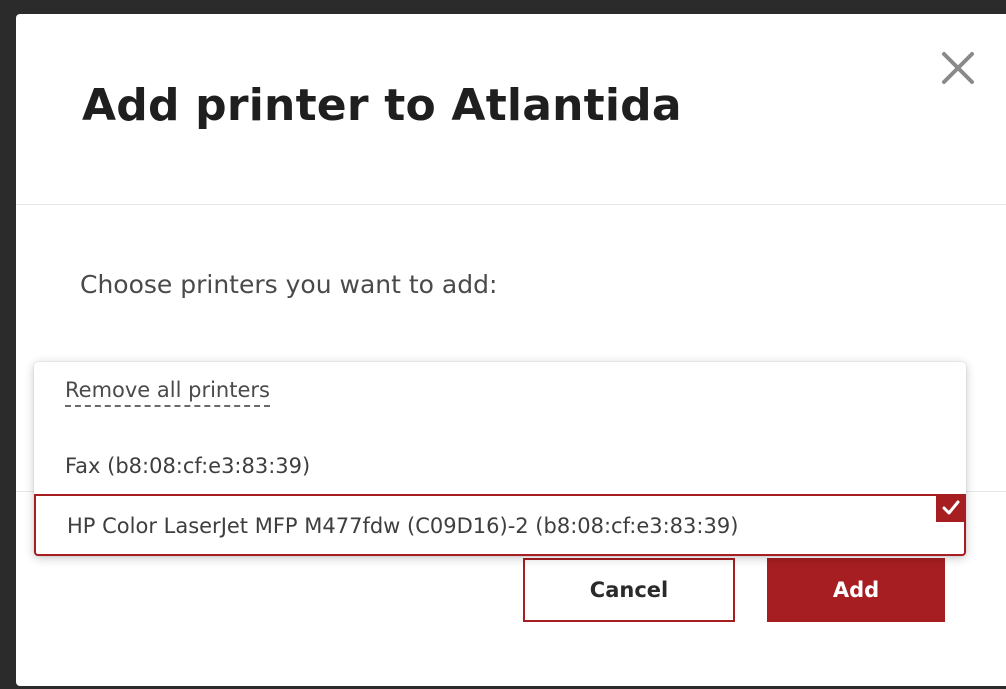 The image size is (1006, 689). I want to click on printer-option-fax: Fax (b8:08:cf:e3:83:39), so click(500, 466).